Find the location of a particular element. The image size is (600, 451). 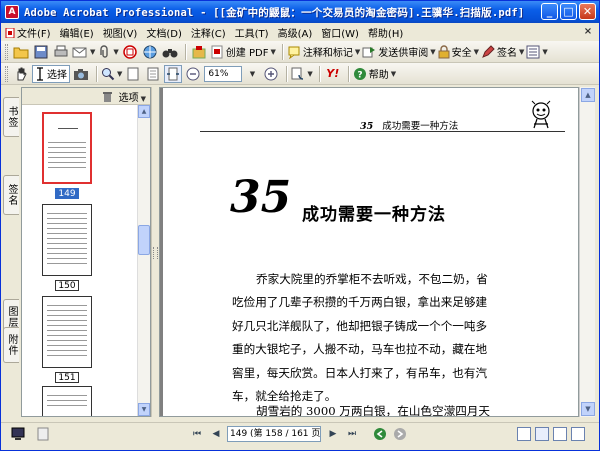

search-button is located at coordinates (170, 52).